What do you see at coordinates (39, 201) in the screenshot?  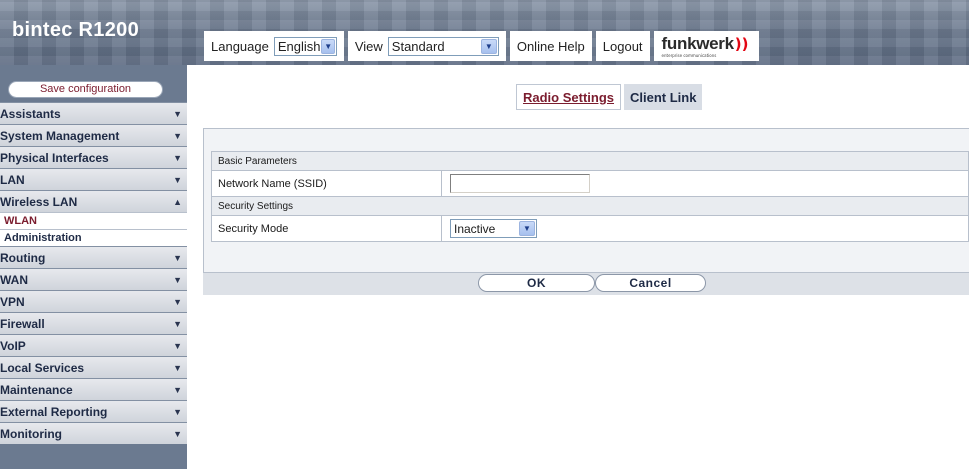 I see `sidebar-item-label: Wireless LAN` at bounding box center [39, 201].